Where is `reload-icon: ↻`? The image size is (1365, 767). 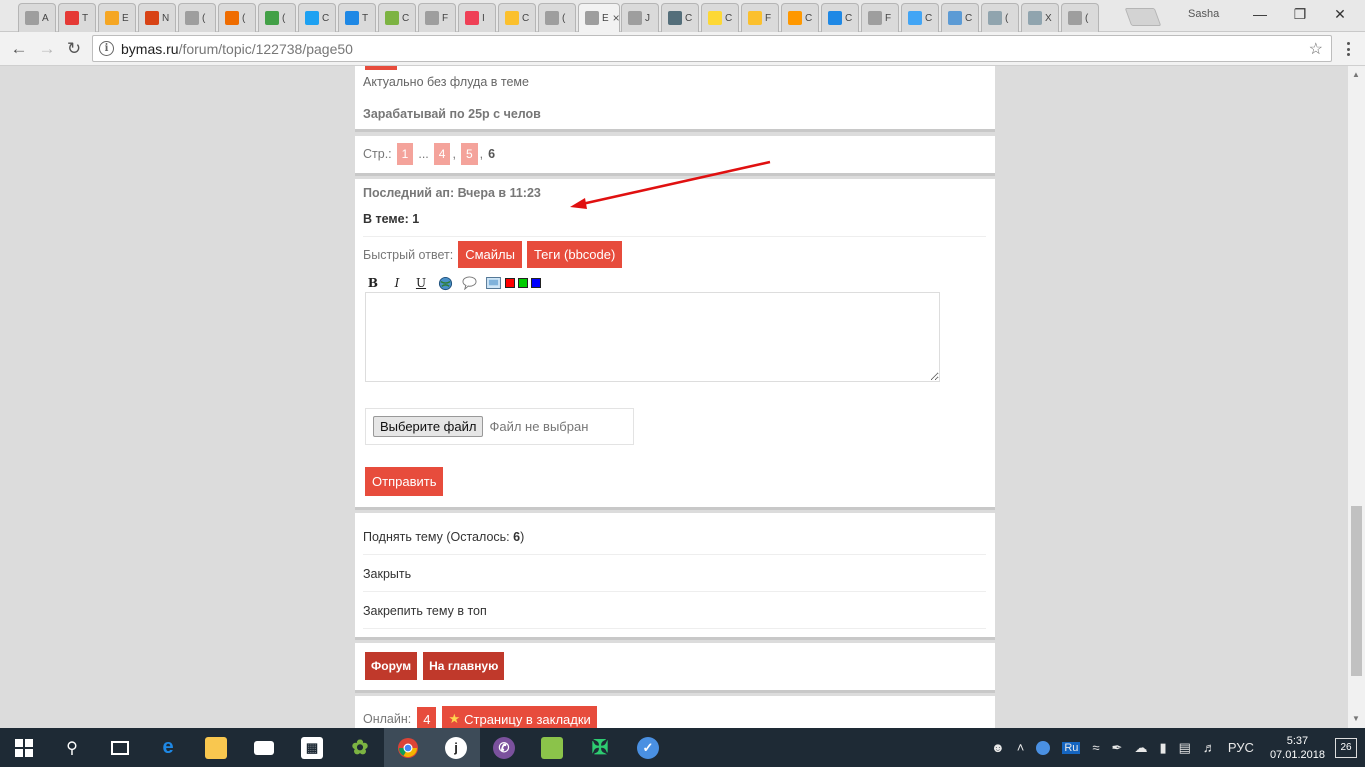 reload-icon: ↻ is located at coordinates (74, 49).